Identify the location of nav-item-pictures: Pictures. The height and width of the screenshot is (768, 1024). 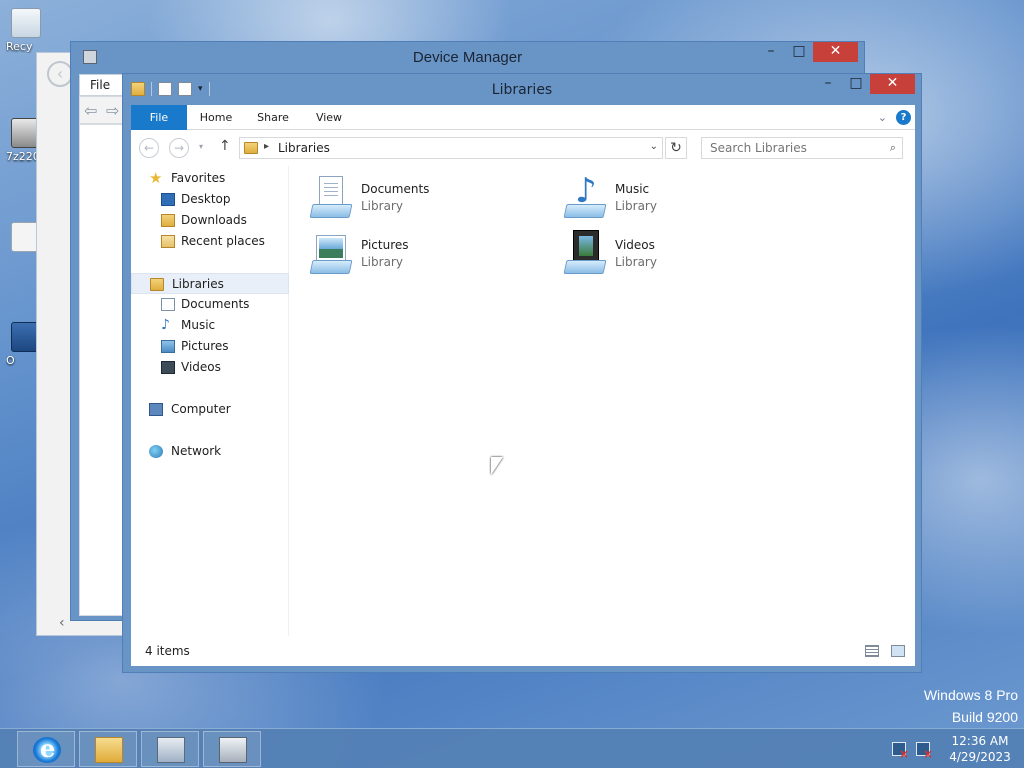
(210, 346).